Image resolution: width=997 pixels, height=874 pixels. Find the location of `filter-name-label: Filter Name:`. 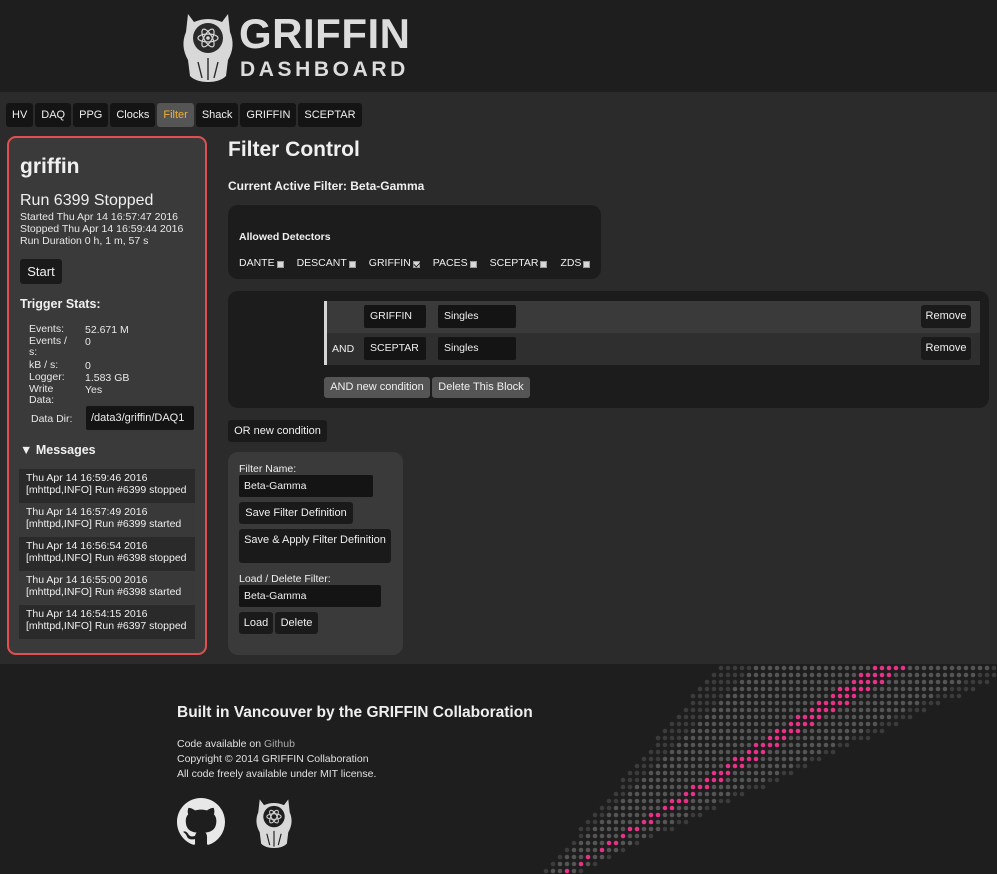

filter-name-label: Filter Name: is located at coordinates (268, 469).